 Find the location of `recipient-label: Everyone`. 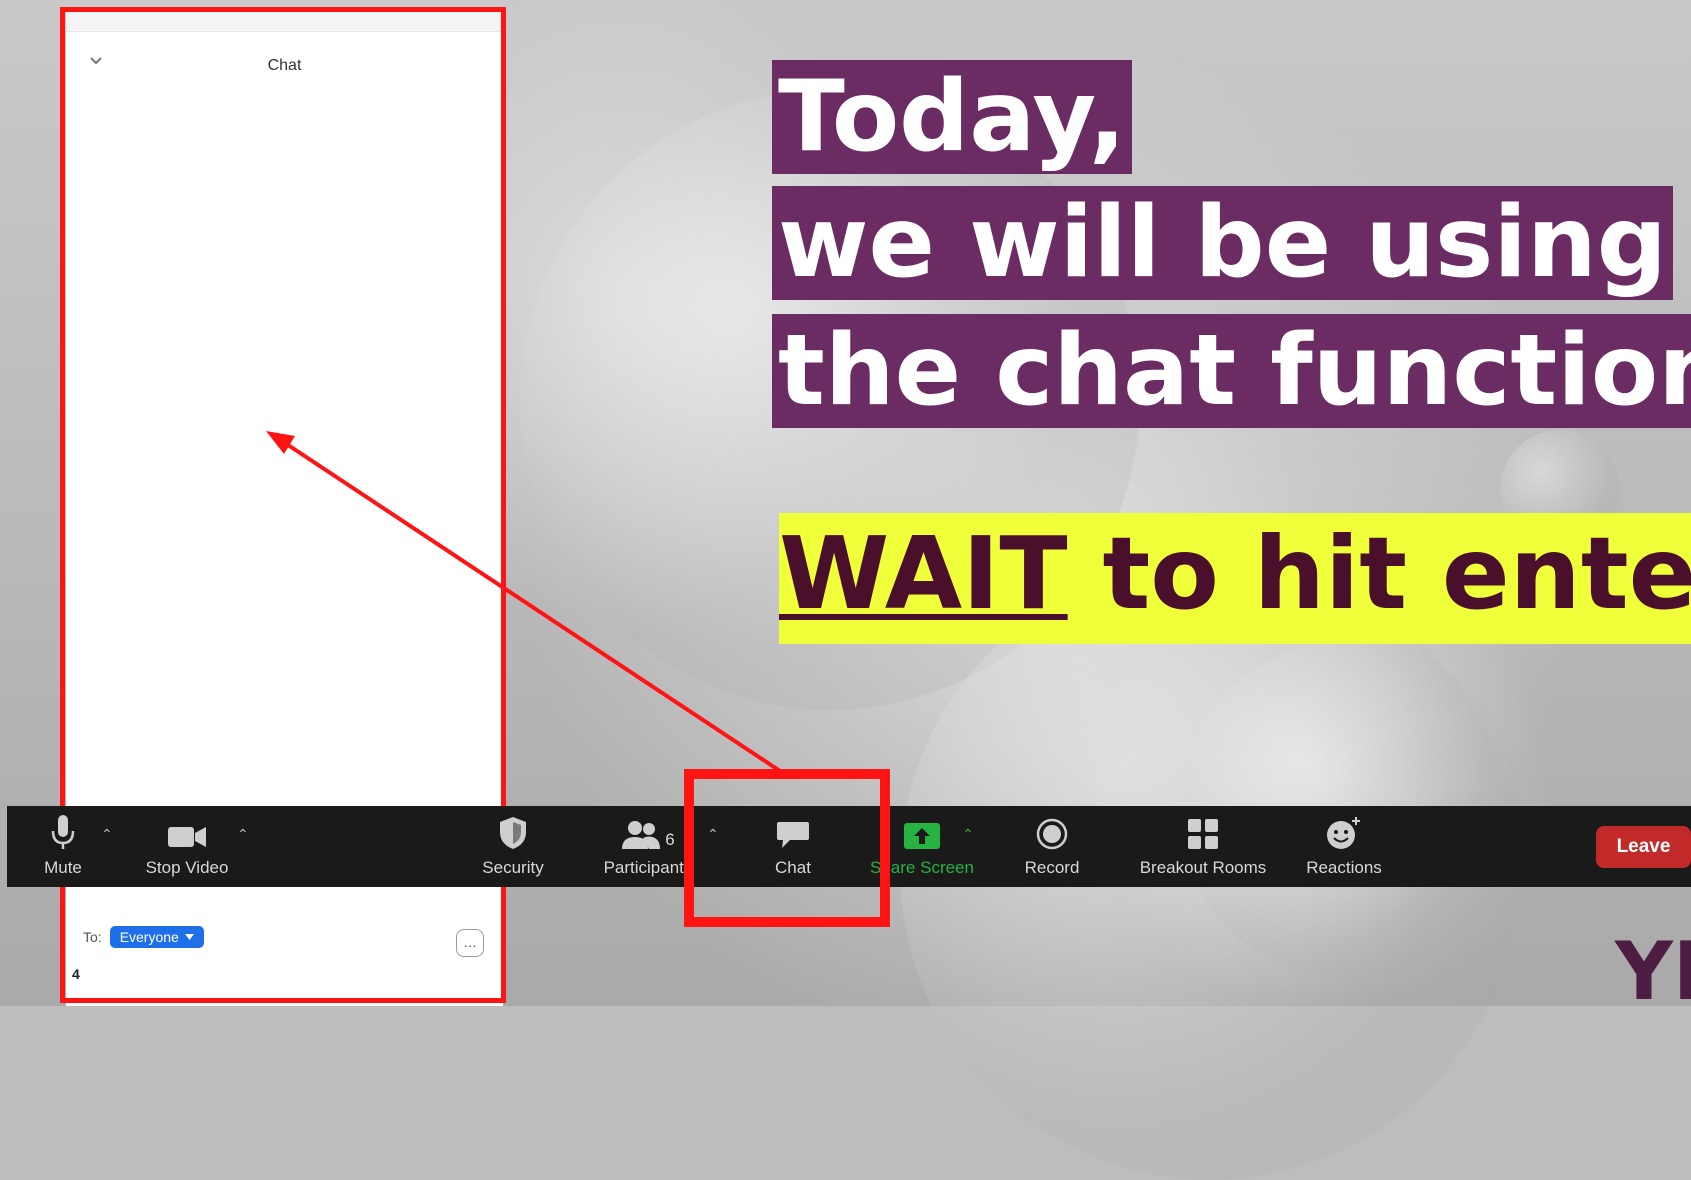

recipient-label: Everyone is located at coordinates (149, 937).